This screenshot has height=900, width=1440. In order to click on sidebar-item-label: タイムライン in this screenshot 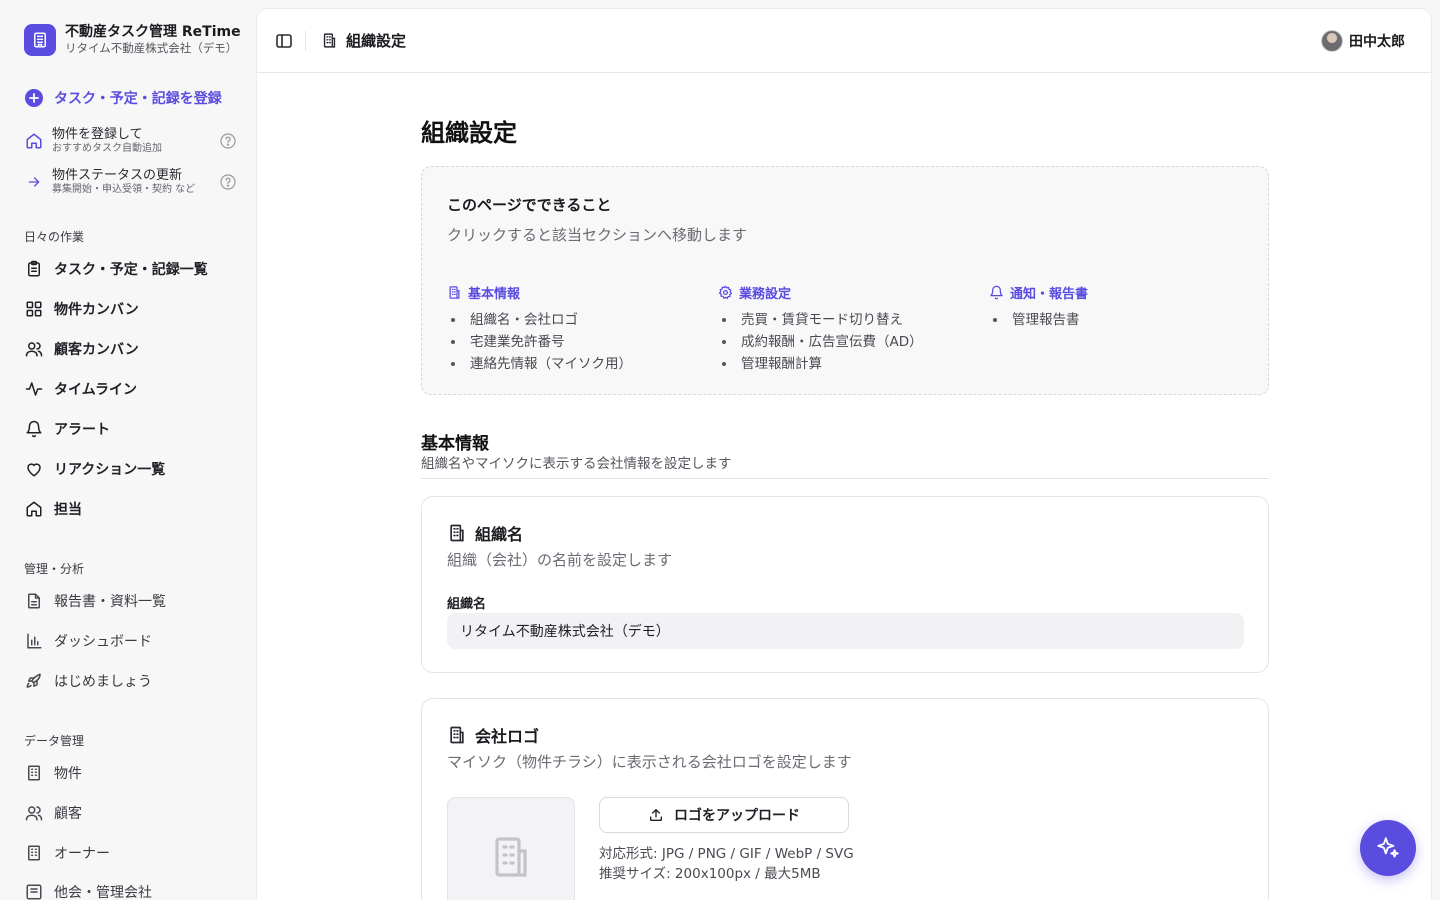, I will do `click(96, 390)`.